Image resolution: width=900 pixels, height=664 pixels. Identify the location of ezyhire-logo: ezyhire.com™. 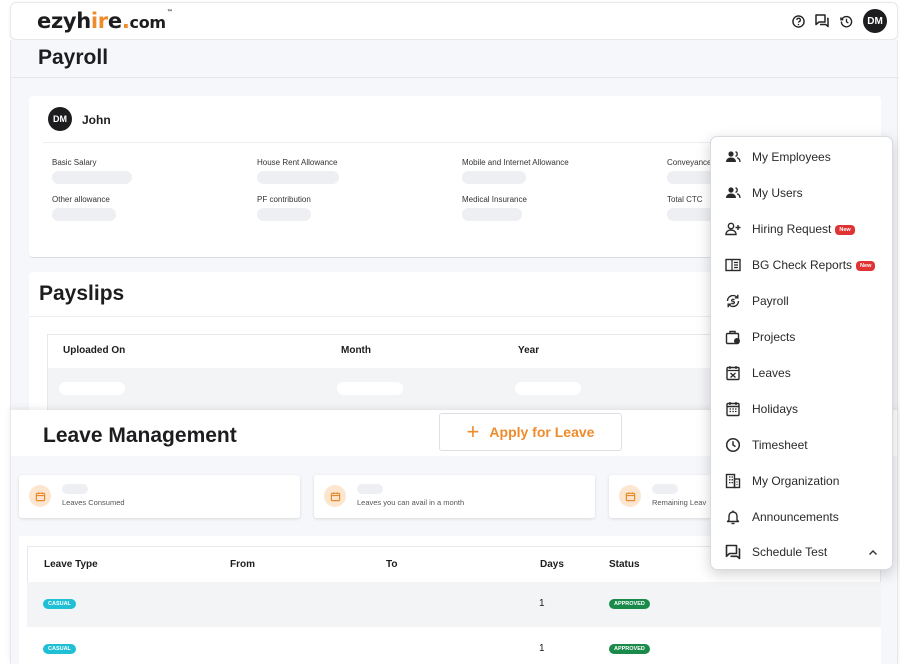
(105, 21).